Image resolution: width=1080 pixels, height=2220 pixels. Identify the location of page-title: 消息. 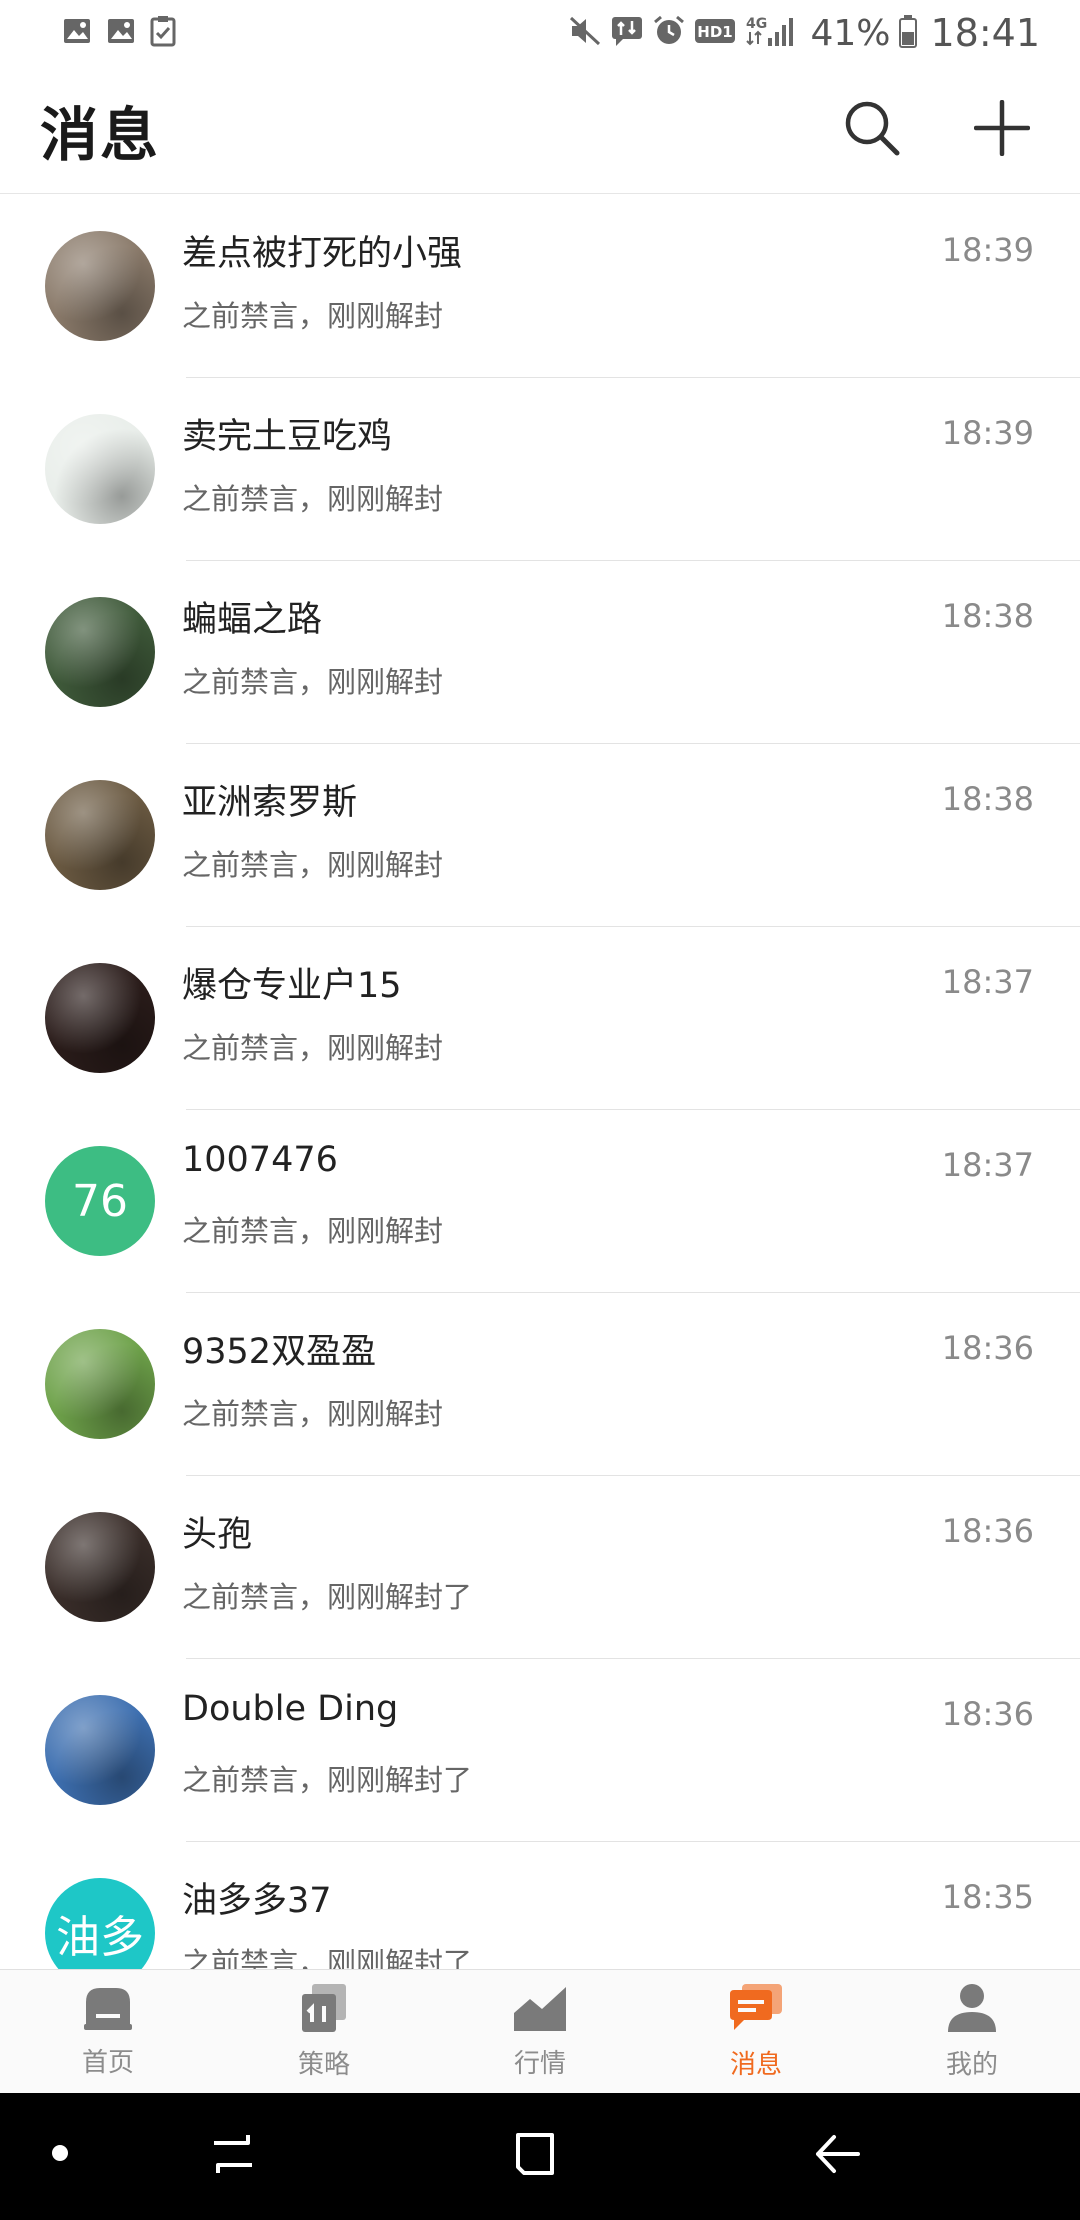
(100, 134).